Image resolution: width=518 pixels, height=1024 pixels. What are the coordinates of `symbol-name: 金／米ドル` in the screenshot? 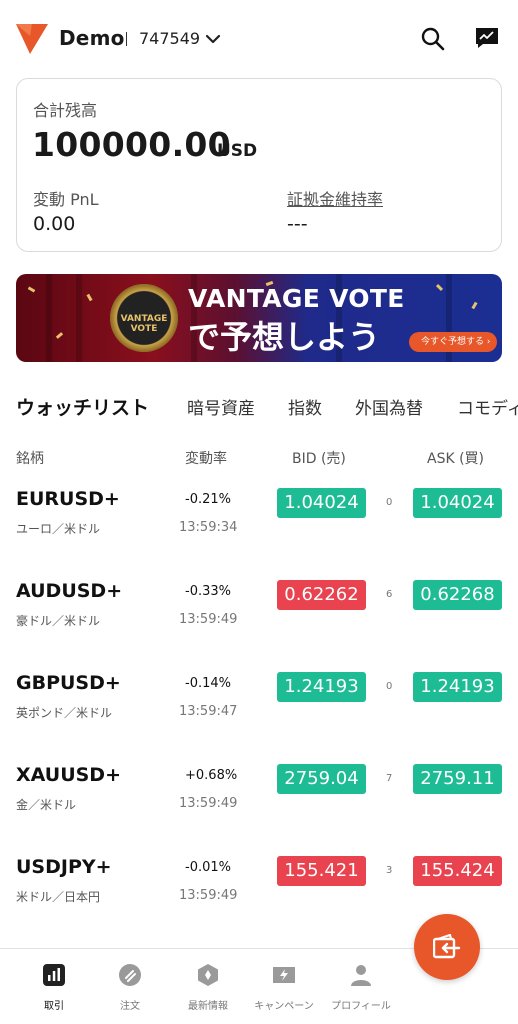 It's located at (46, 805).